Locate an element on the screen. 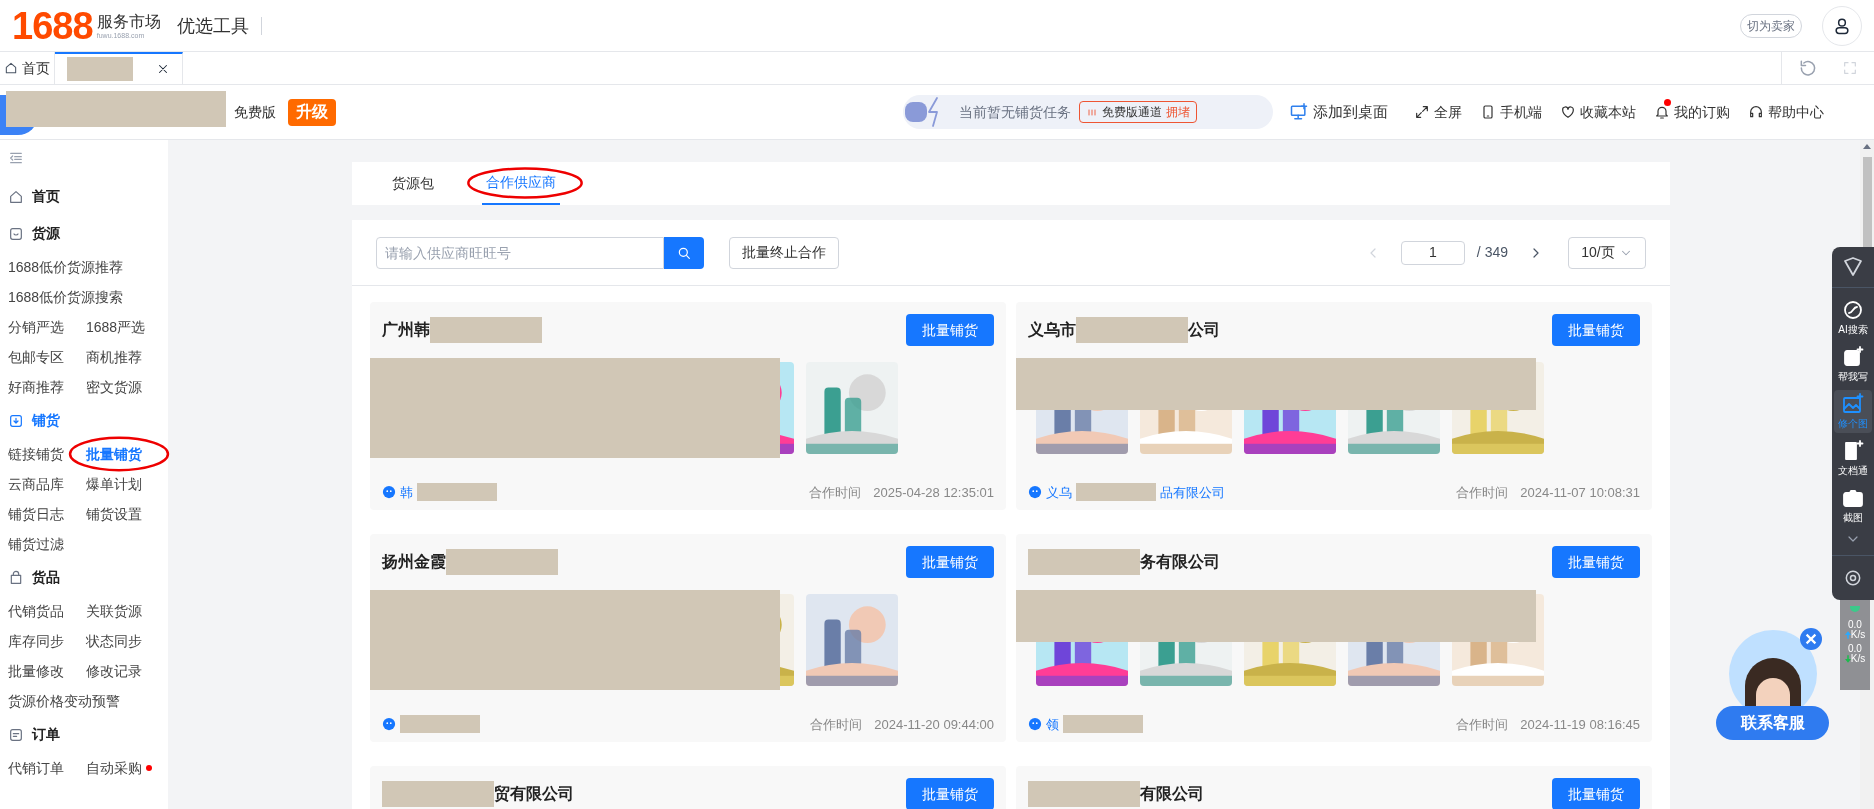  sidebar-item: 代销订单 is located at coordinates (36, 768).